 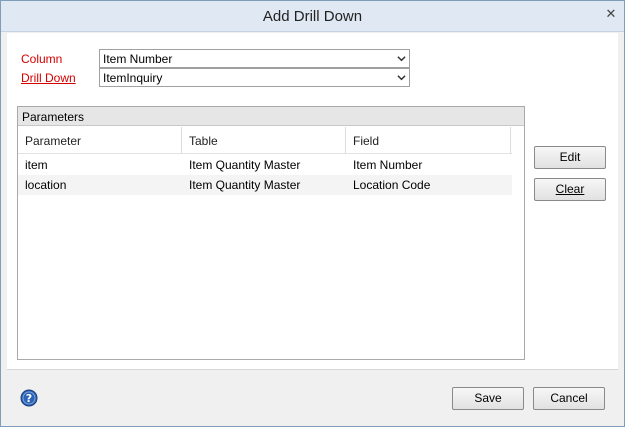 What do you see at coordinates (392, 185) in the screenshot?
I see `cell-field: Location Code` at bounding box center [392, 185].